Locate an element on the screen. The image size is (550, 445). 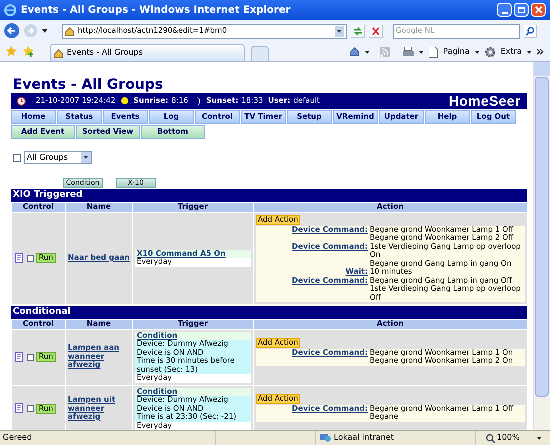
clock-icon is located at coordinates (21, 101).